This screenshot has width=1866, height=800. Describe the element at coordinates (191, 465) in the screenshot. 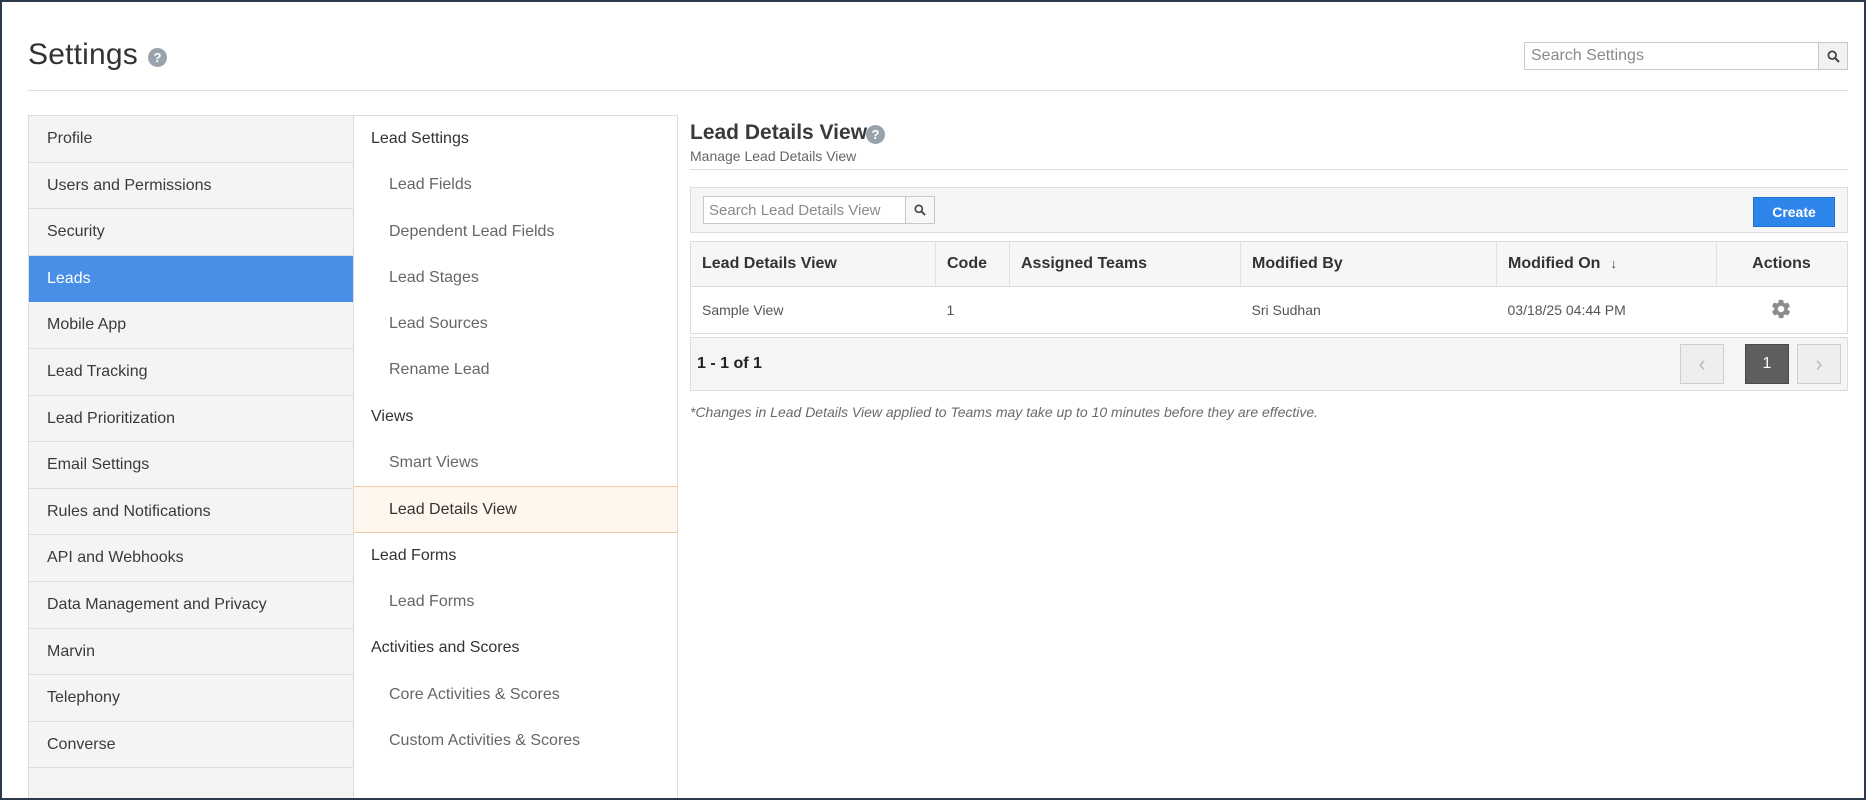

I see `nav-item-email-settings: Email Settings` at that location.